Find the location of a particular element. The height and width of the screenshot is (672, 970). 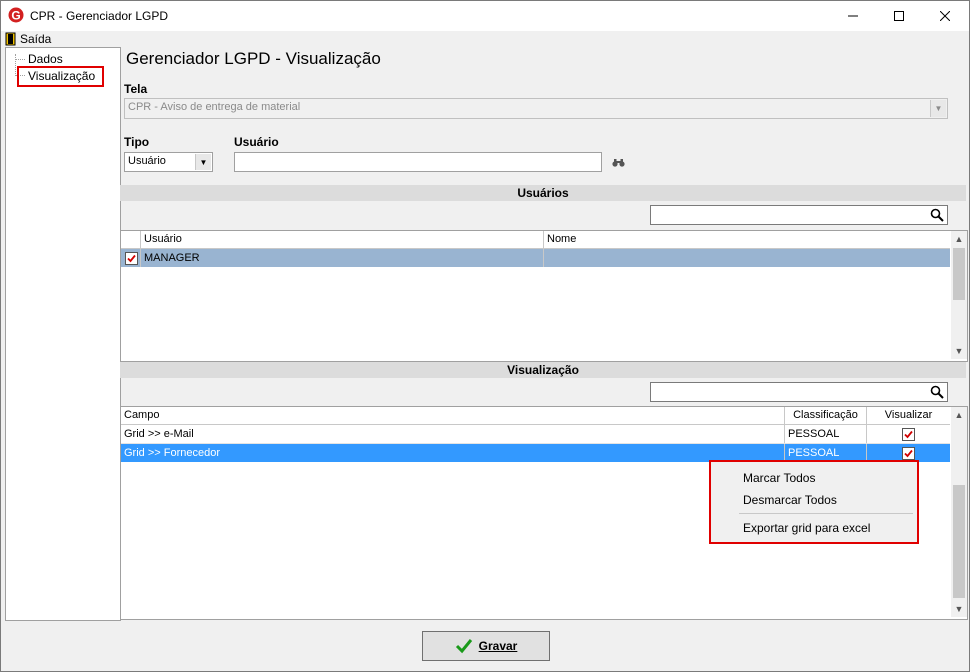

app-logo-icon: G is located at coordinates (16, 15).